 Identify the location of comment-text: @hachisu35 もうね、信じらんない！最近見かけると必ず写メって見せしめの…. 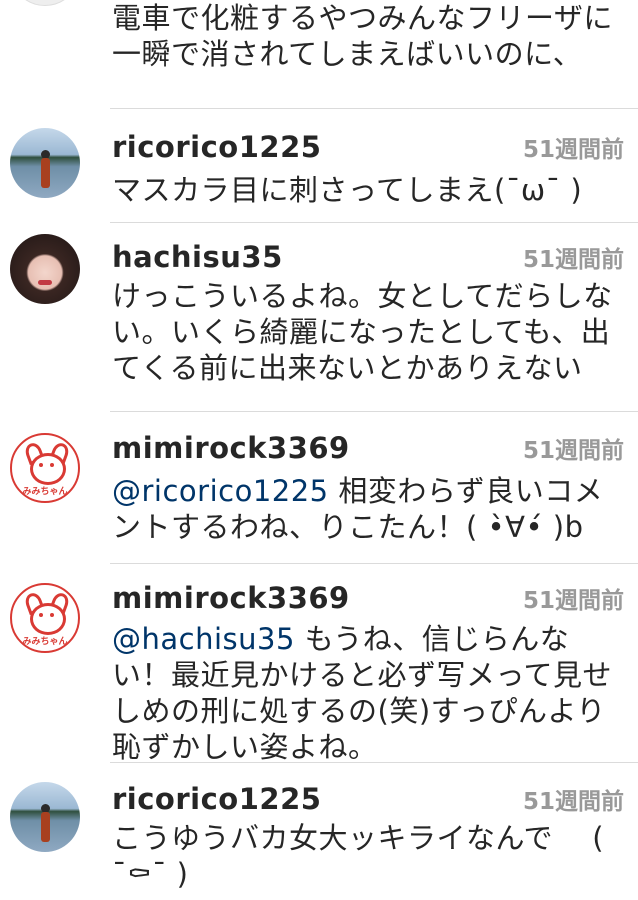
(369, 693).